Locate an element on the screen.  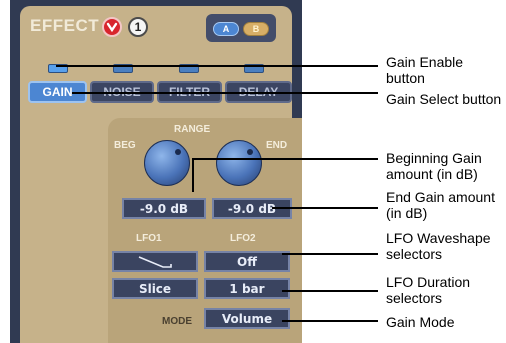
lfo1-label: LFO1 is located at coordinates (149, 238).